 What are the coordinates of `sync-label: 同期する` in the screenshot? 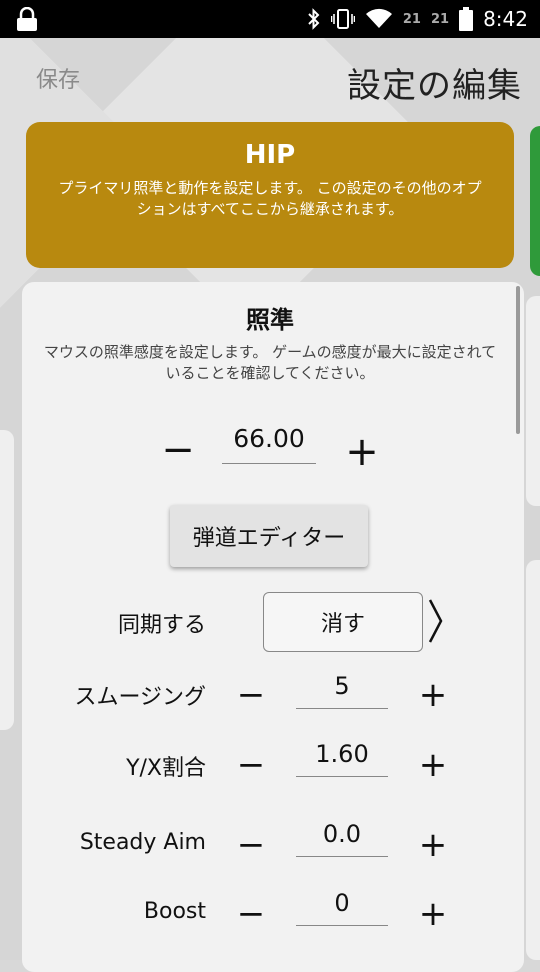 It's located at (161, 625).